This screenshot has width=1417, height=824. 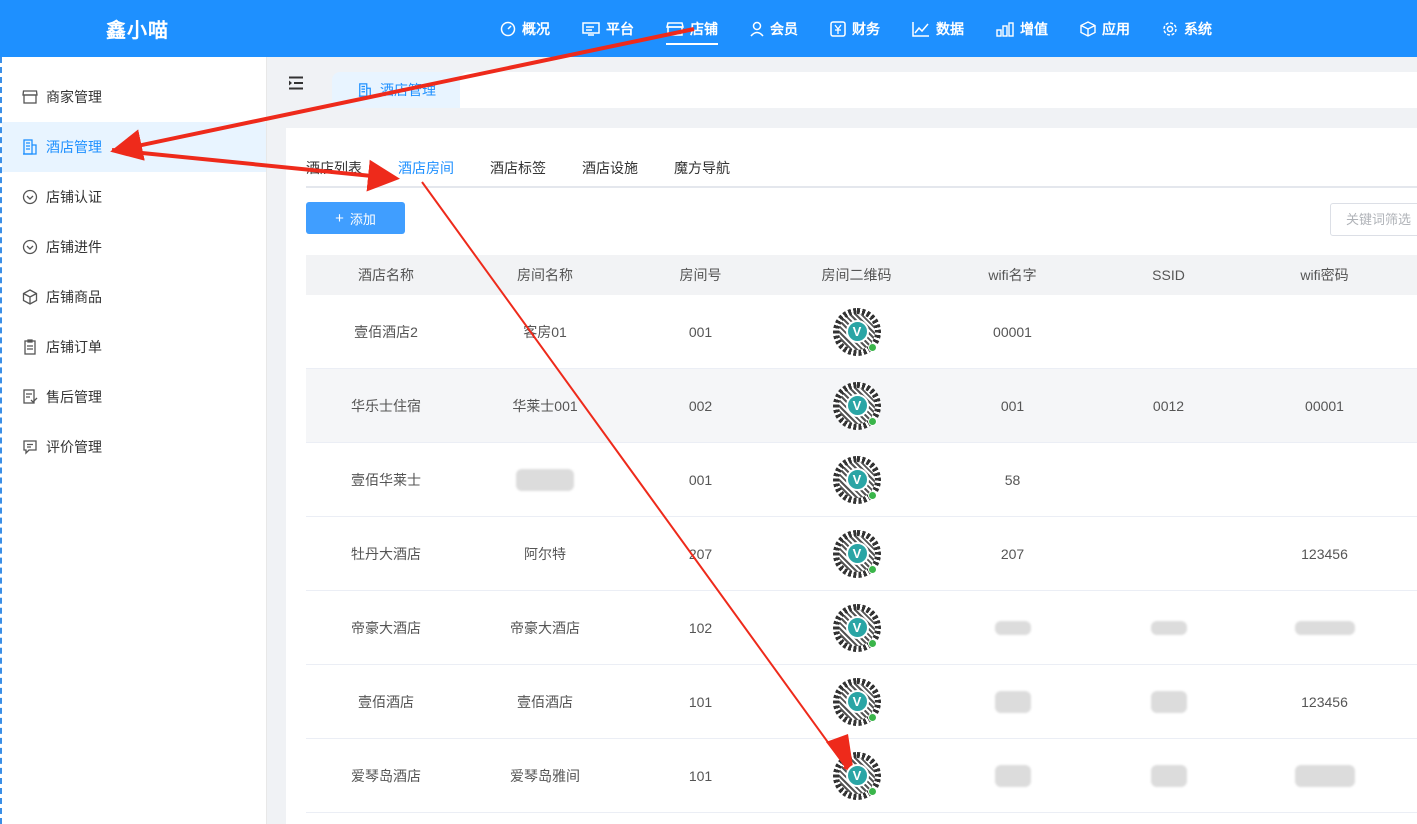 I want to click on sidebar-item-label: 店铺进件, so click(x=74, y=247).